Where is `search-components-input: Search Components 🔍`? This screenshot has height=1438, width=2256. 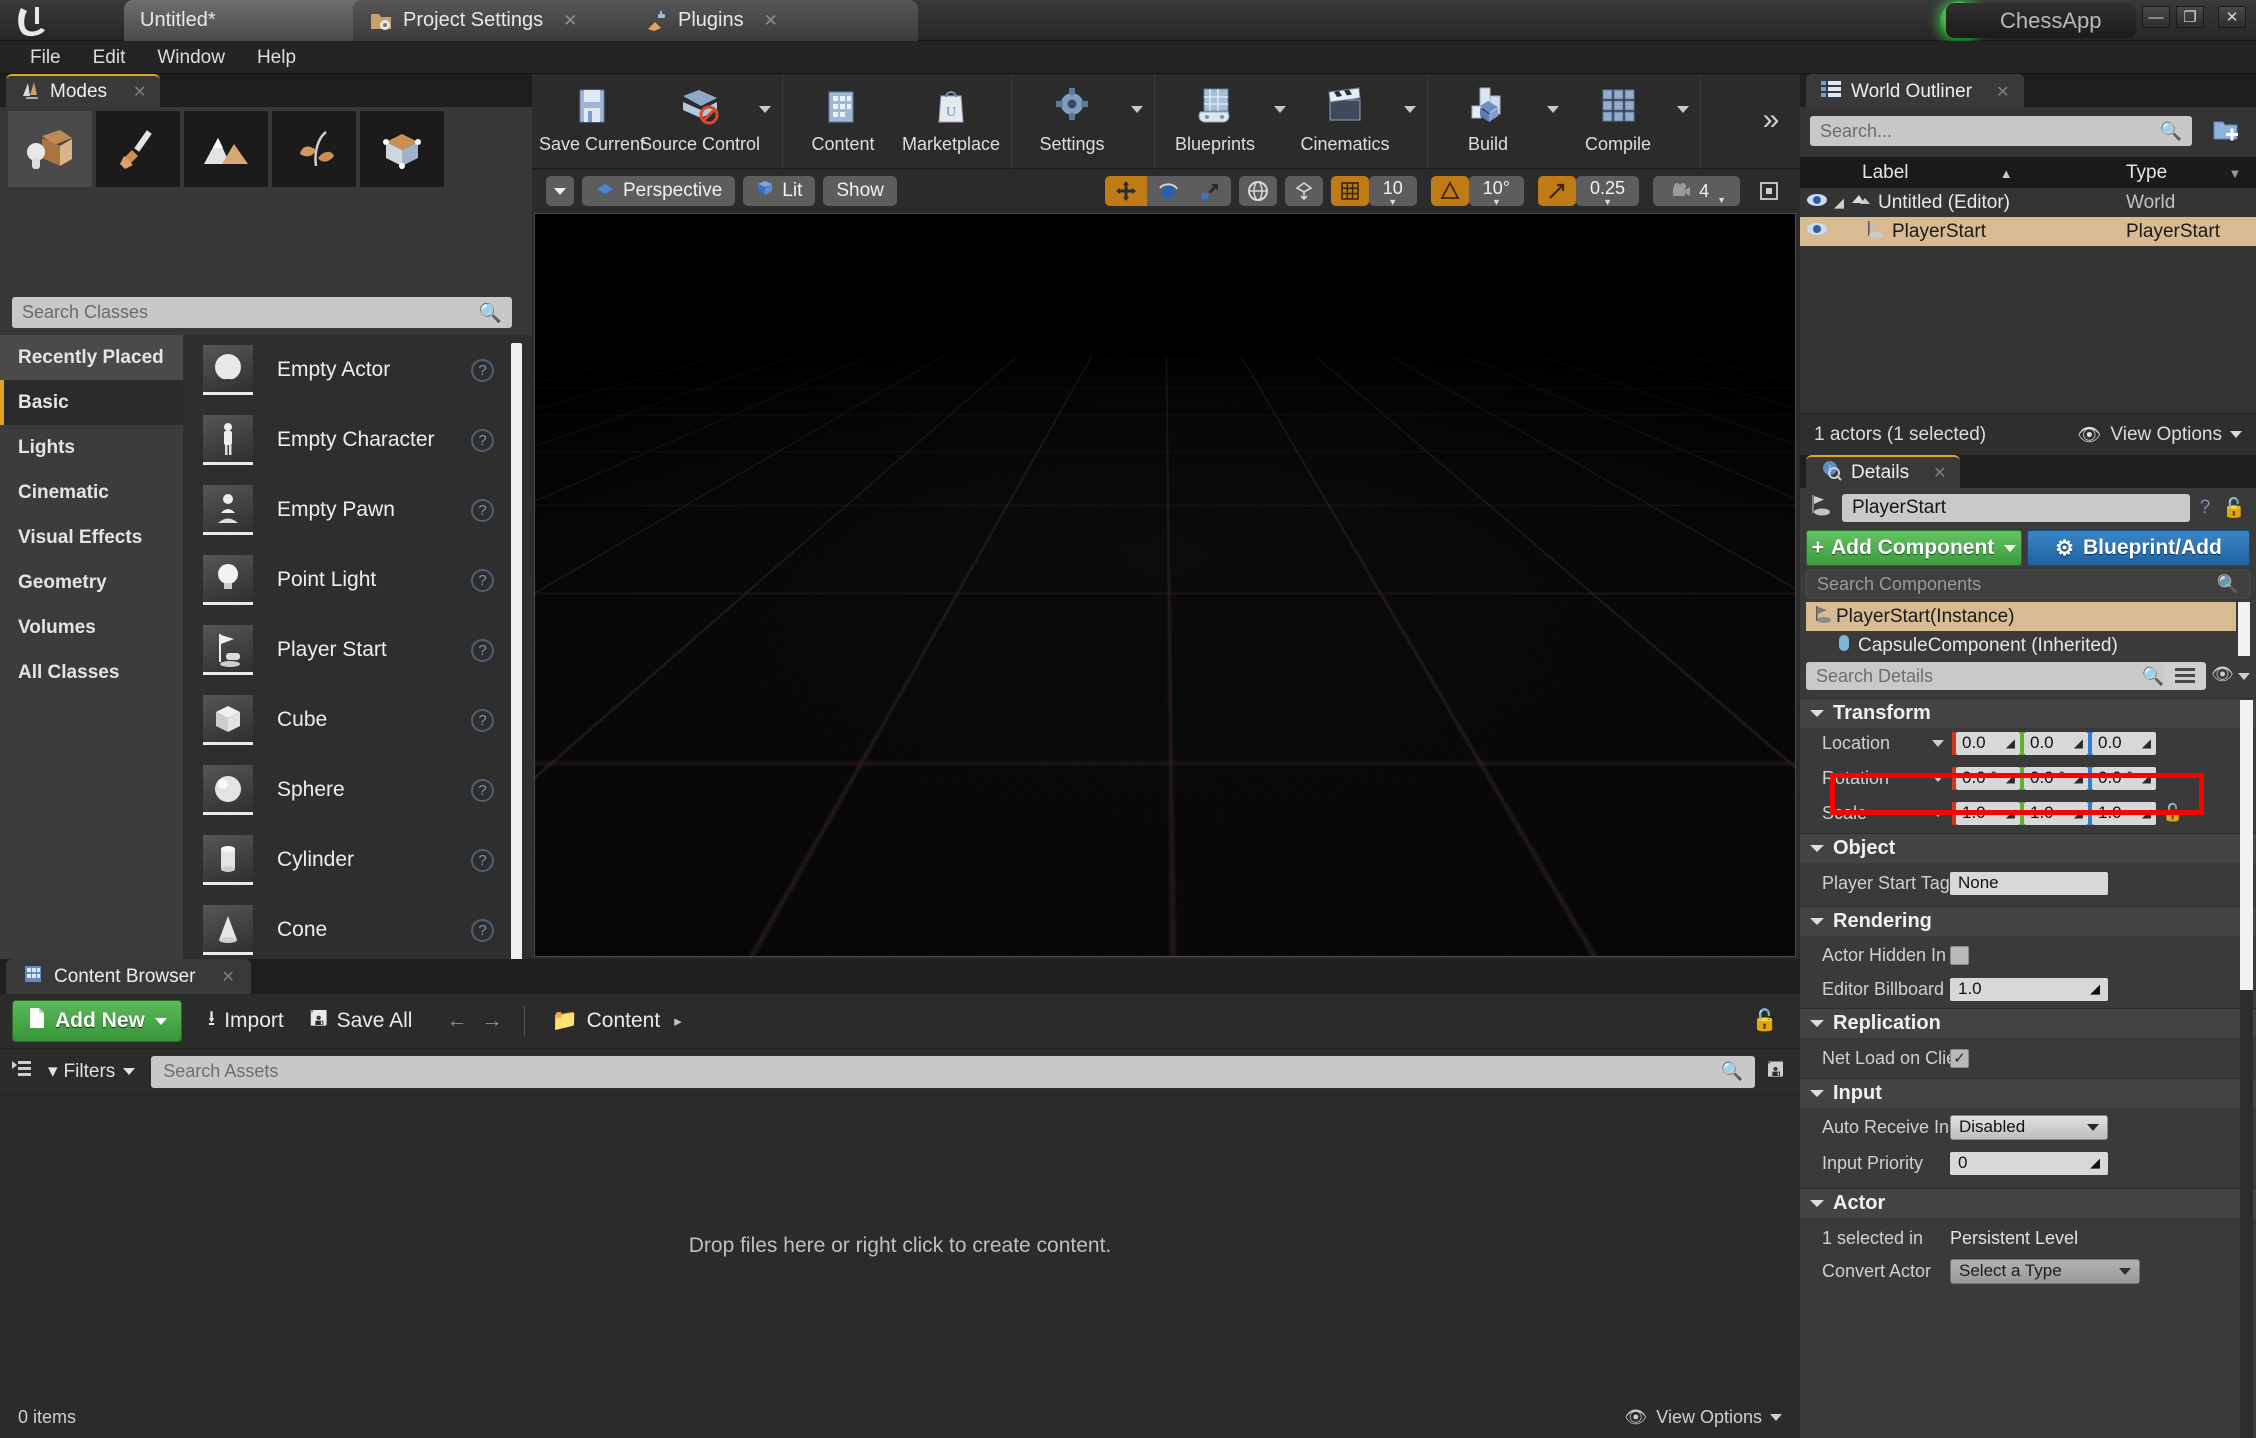
search-components-input: Search Components 🔍 is located at coordinates (2028, 584).